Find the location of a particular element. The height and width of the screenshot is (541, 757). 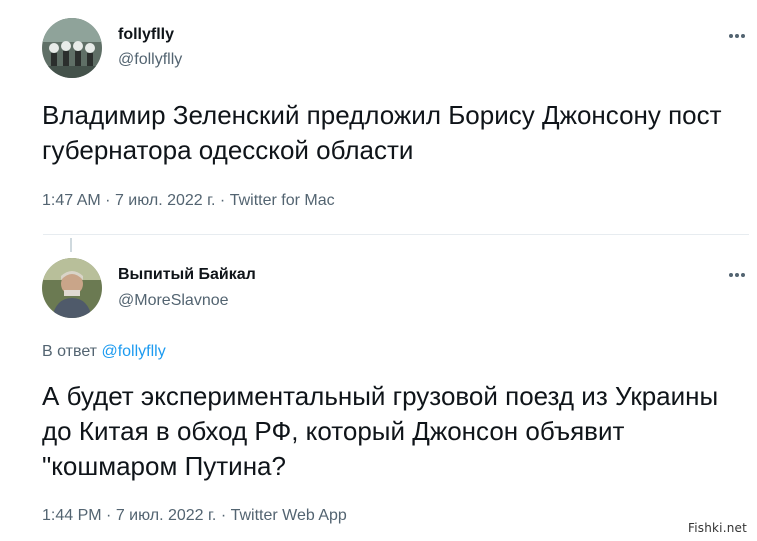

tweet-time: 1:47 AM is located at coordinates (71, 200).